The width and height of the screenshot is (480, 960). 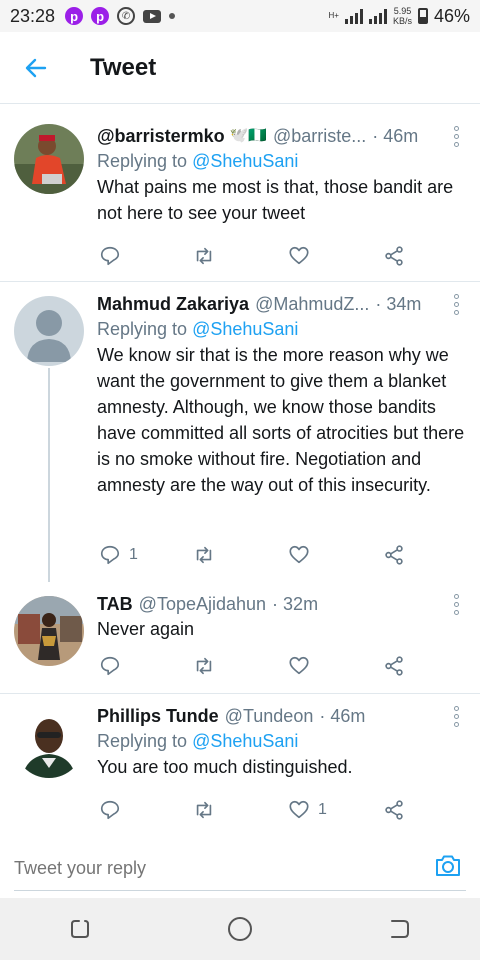 I want to click on tweet-actions, so click(x=262, y=257).